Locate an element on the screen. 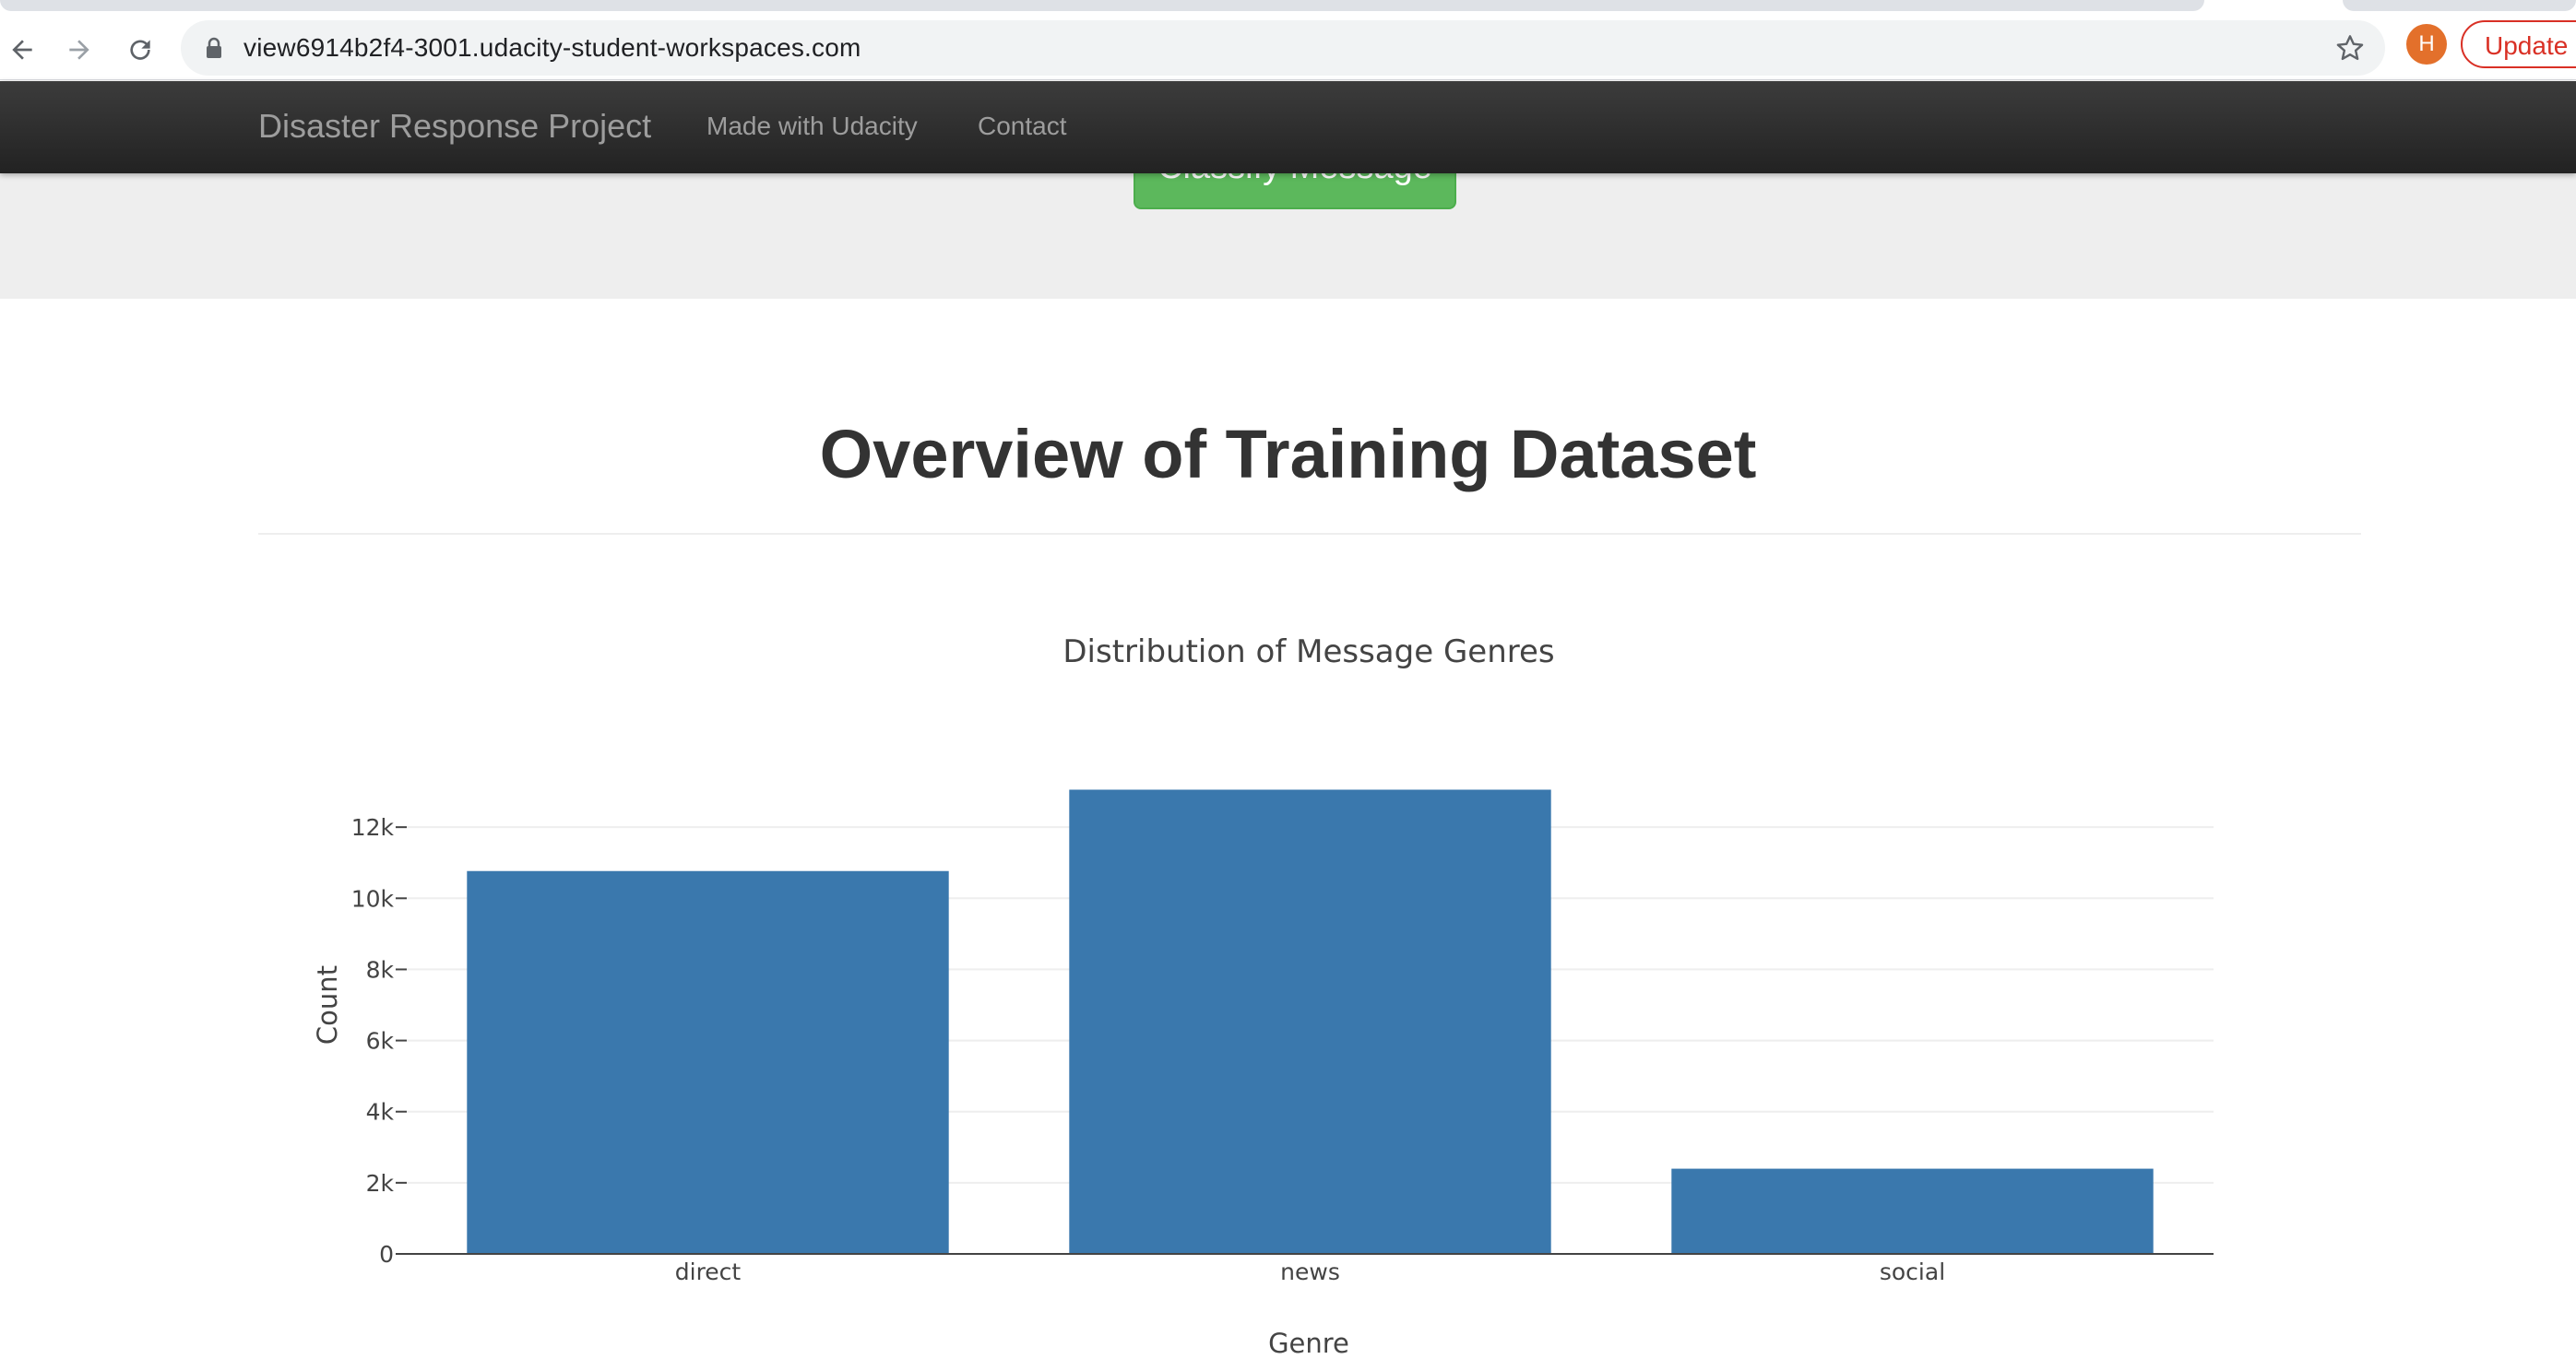 The image size is (2576, 1371). y-tick-label: 6k is located at coordinates (380, 1041).